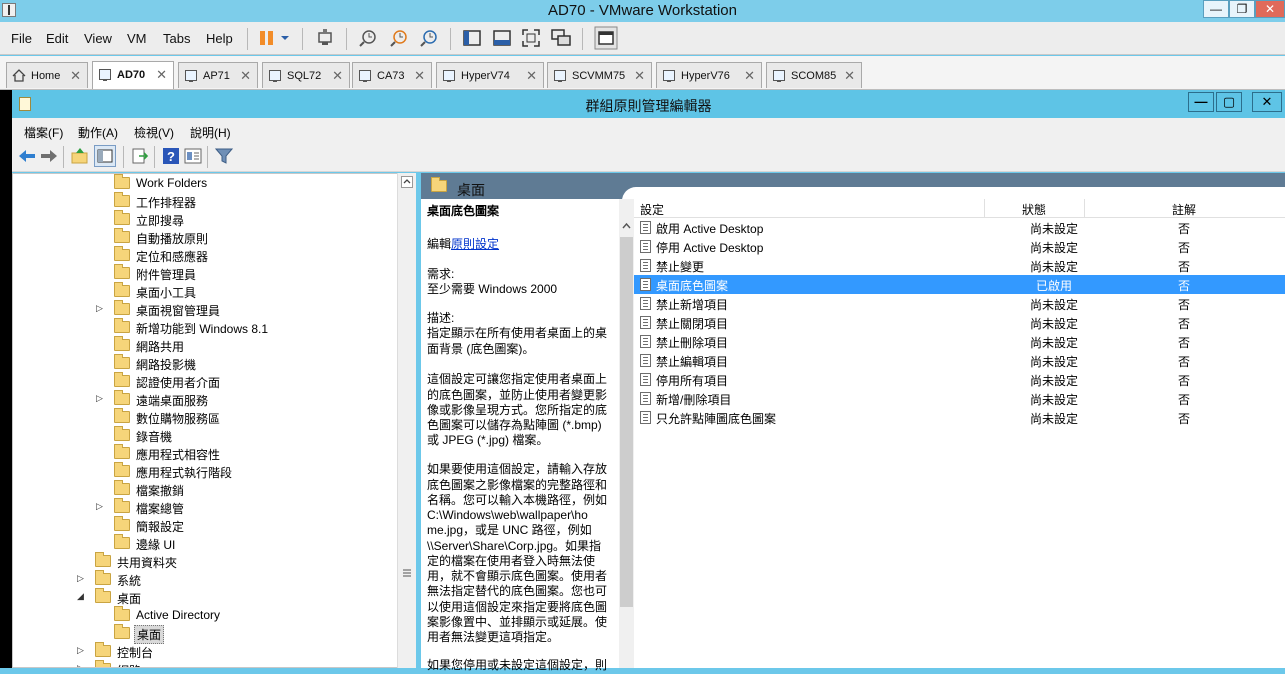 The width and height of the screenshot is (1285, 674). What do you see at coordinates (407, 573) in the screenshot?
I see `scroll-grip-icon` at bounding box center [407, 573].